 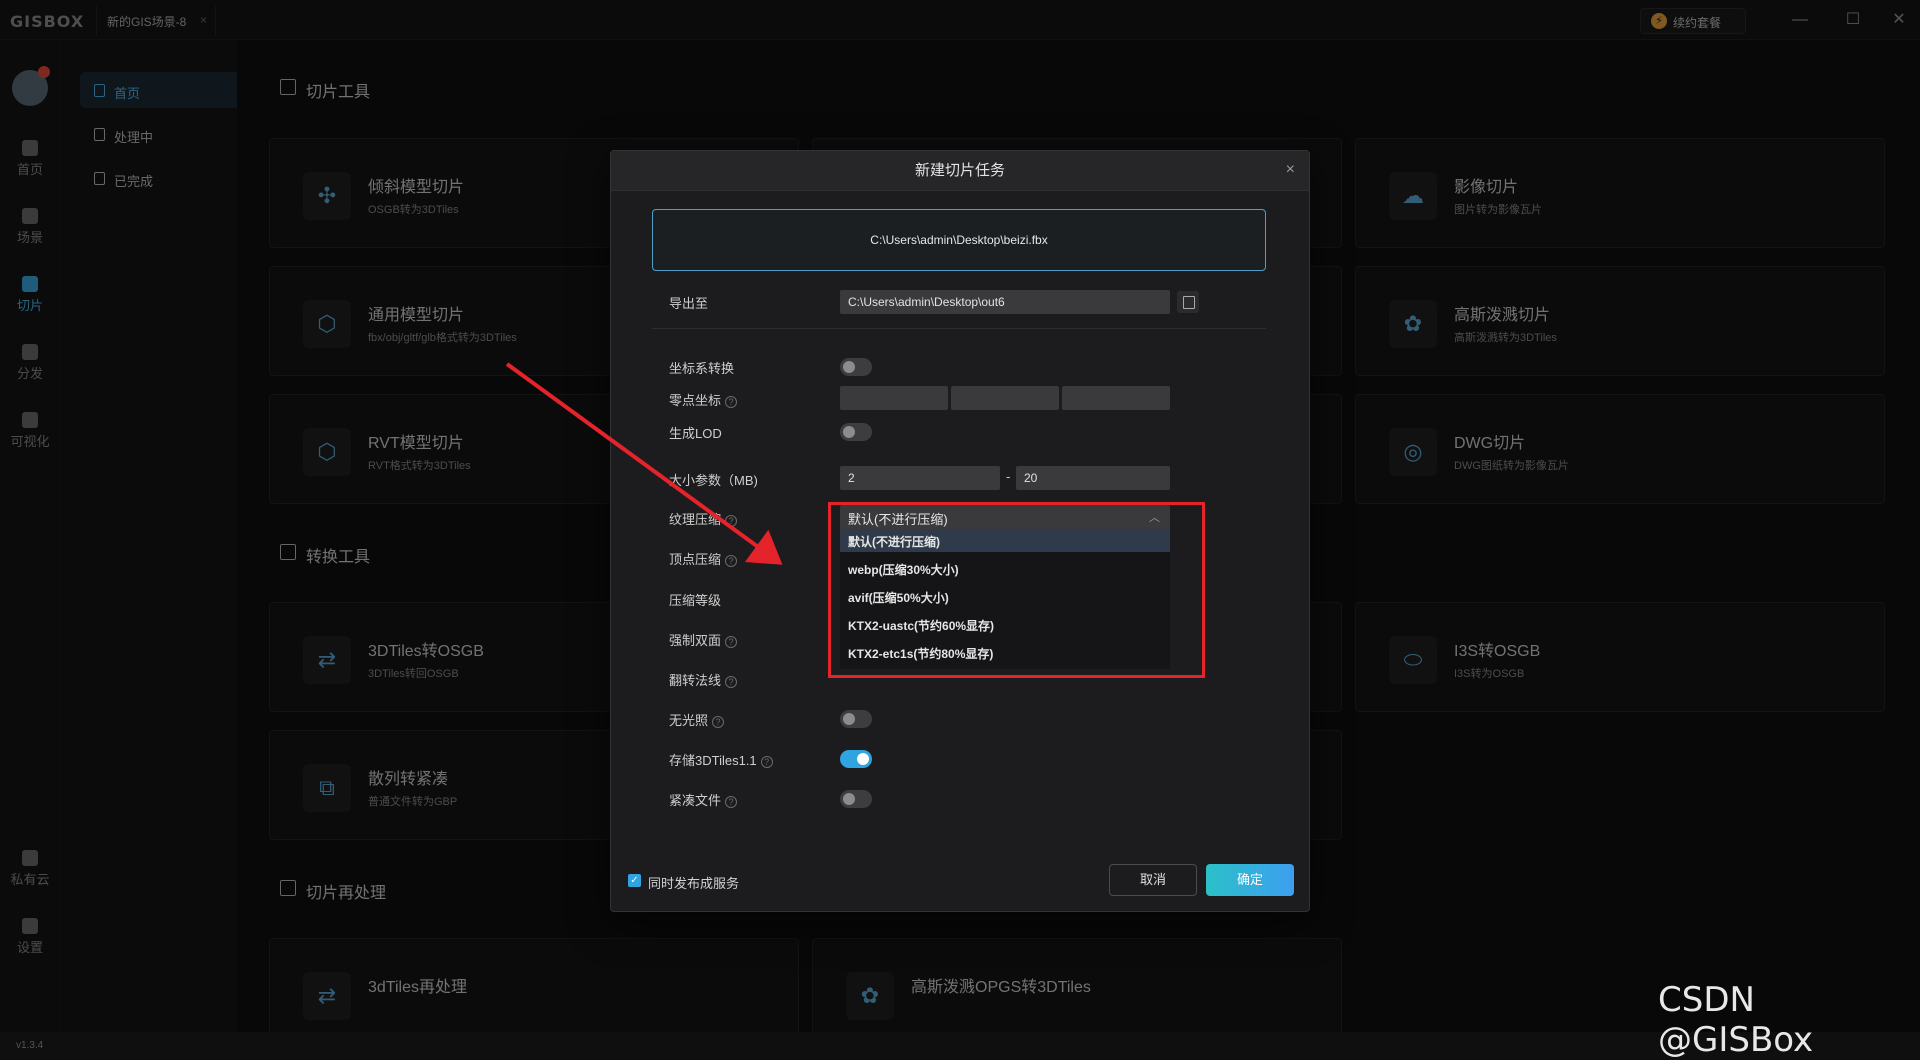 I want to click on watermark: CSDN @GISBox, so click(x=1736, y=1020).